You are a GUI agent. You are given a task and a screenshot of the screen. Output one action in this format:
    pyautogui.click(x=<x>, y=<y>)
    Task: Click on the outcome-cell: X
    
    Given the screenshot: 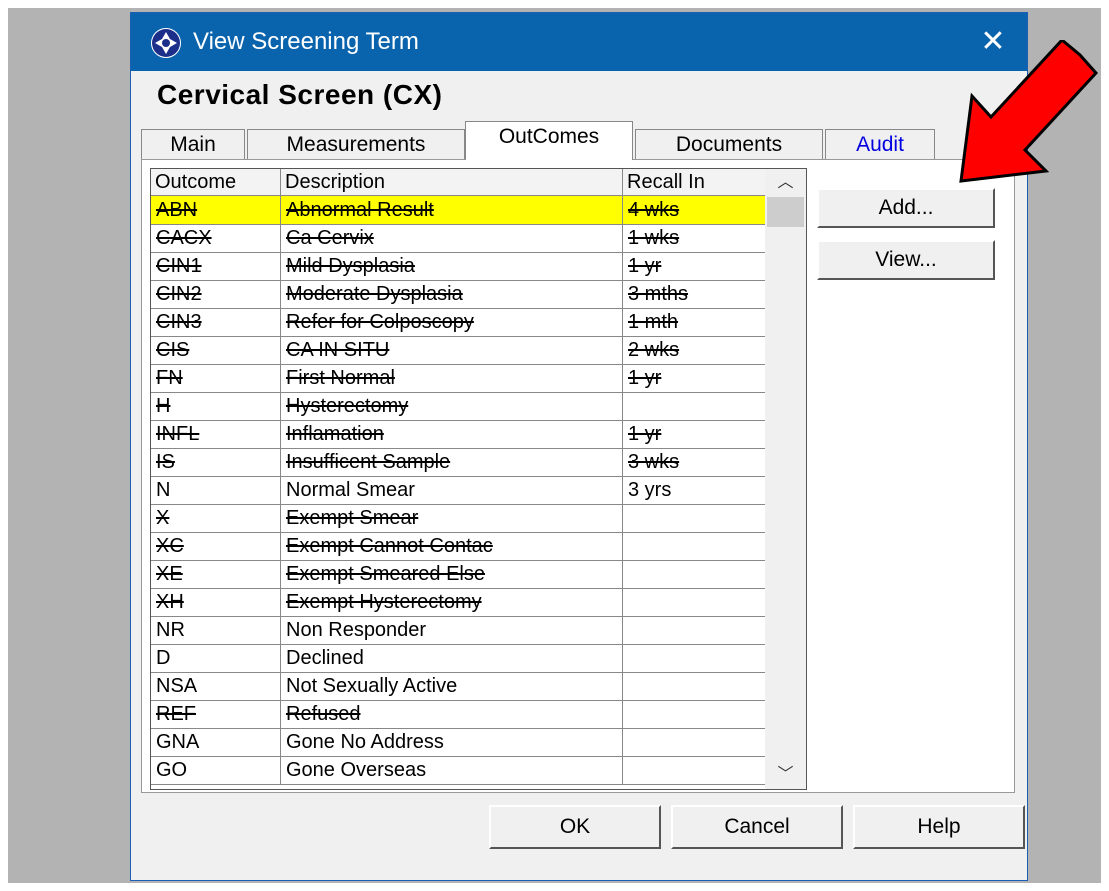 What is the action you would take?
    pyautogui.click(x=216, y=518)
    